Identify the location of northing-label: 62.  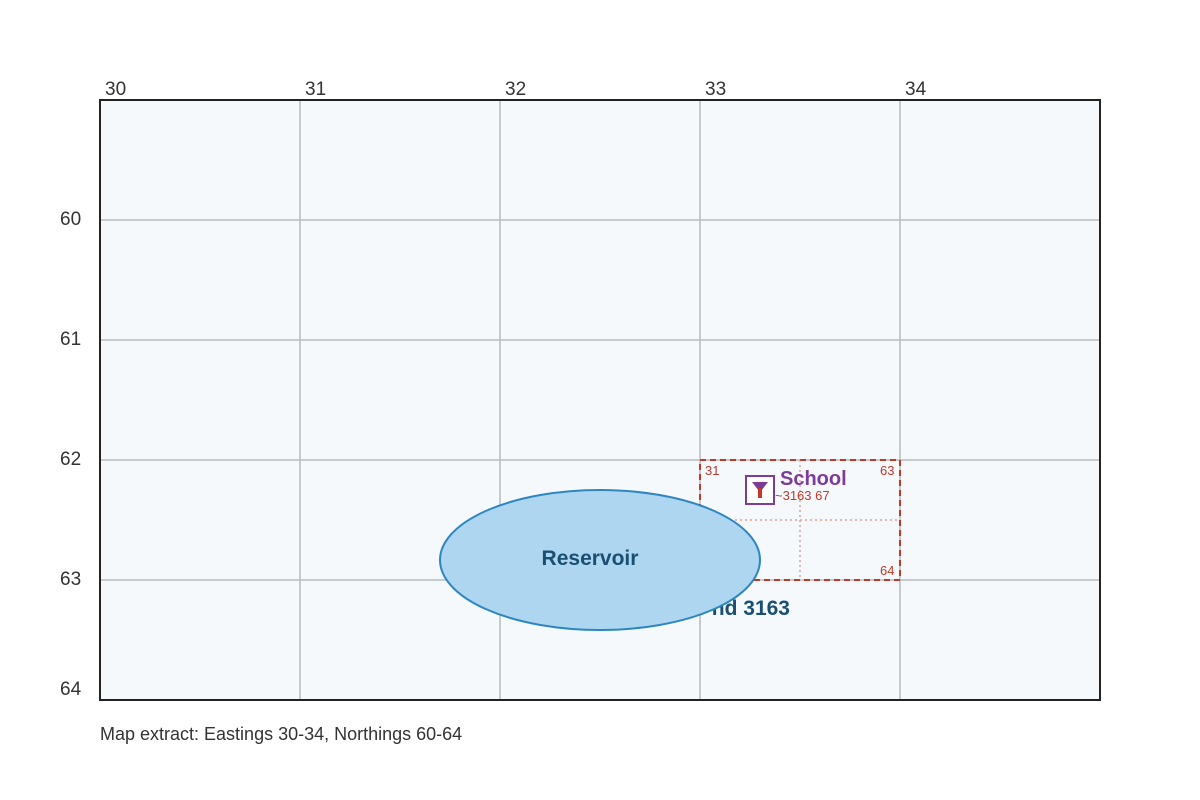
(70, 459).